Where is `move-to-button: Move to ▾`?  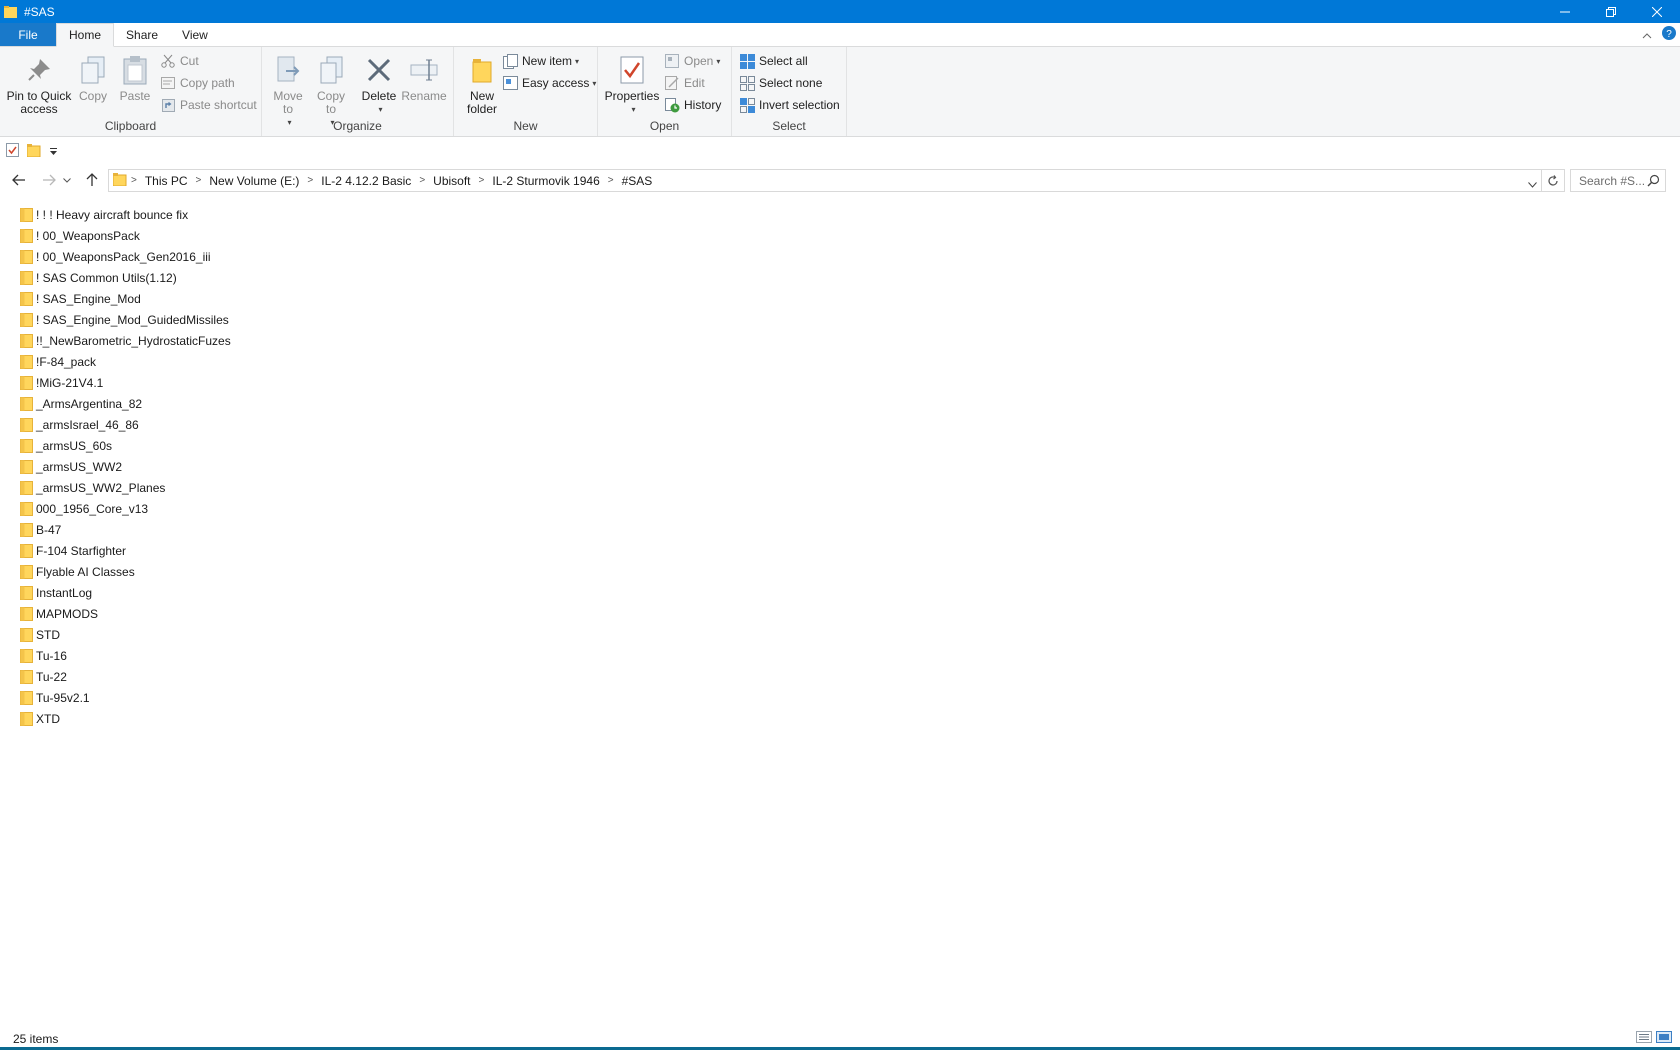 move-to-button: Move to ▾ is located at coordinates (288, 91).